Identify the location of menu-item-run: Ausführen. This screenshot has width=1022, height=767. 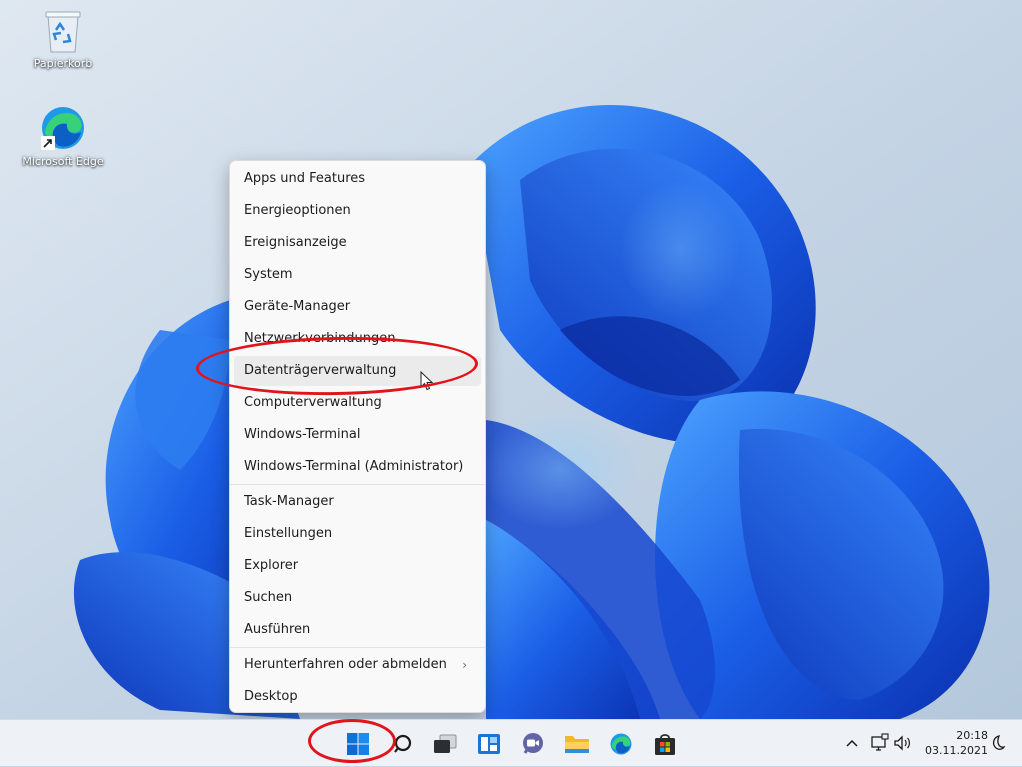
(357, 630).